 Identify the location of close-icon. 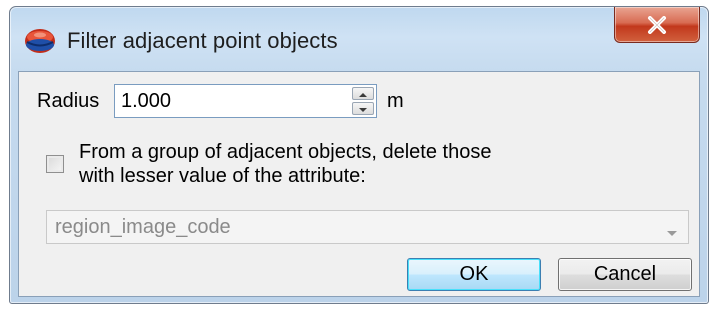
(657, 24).